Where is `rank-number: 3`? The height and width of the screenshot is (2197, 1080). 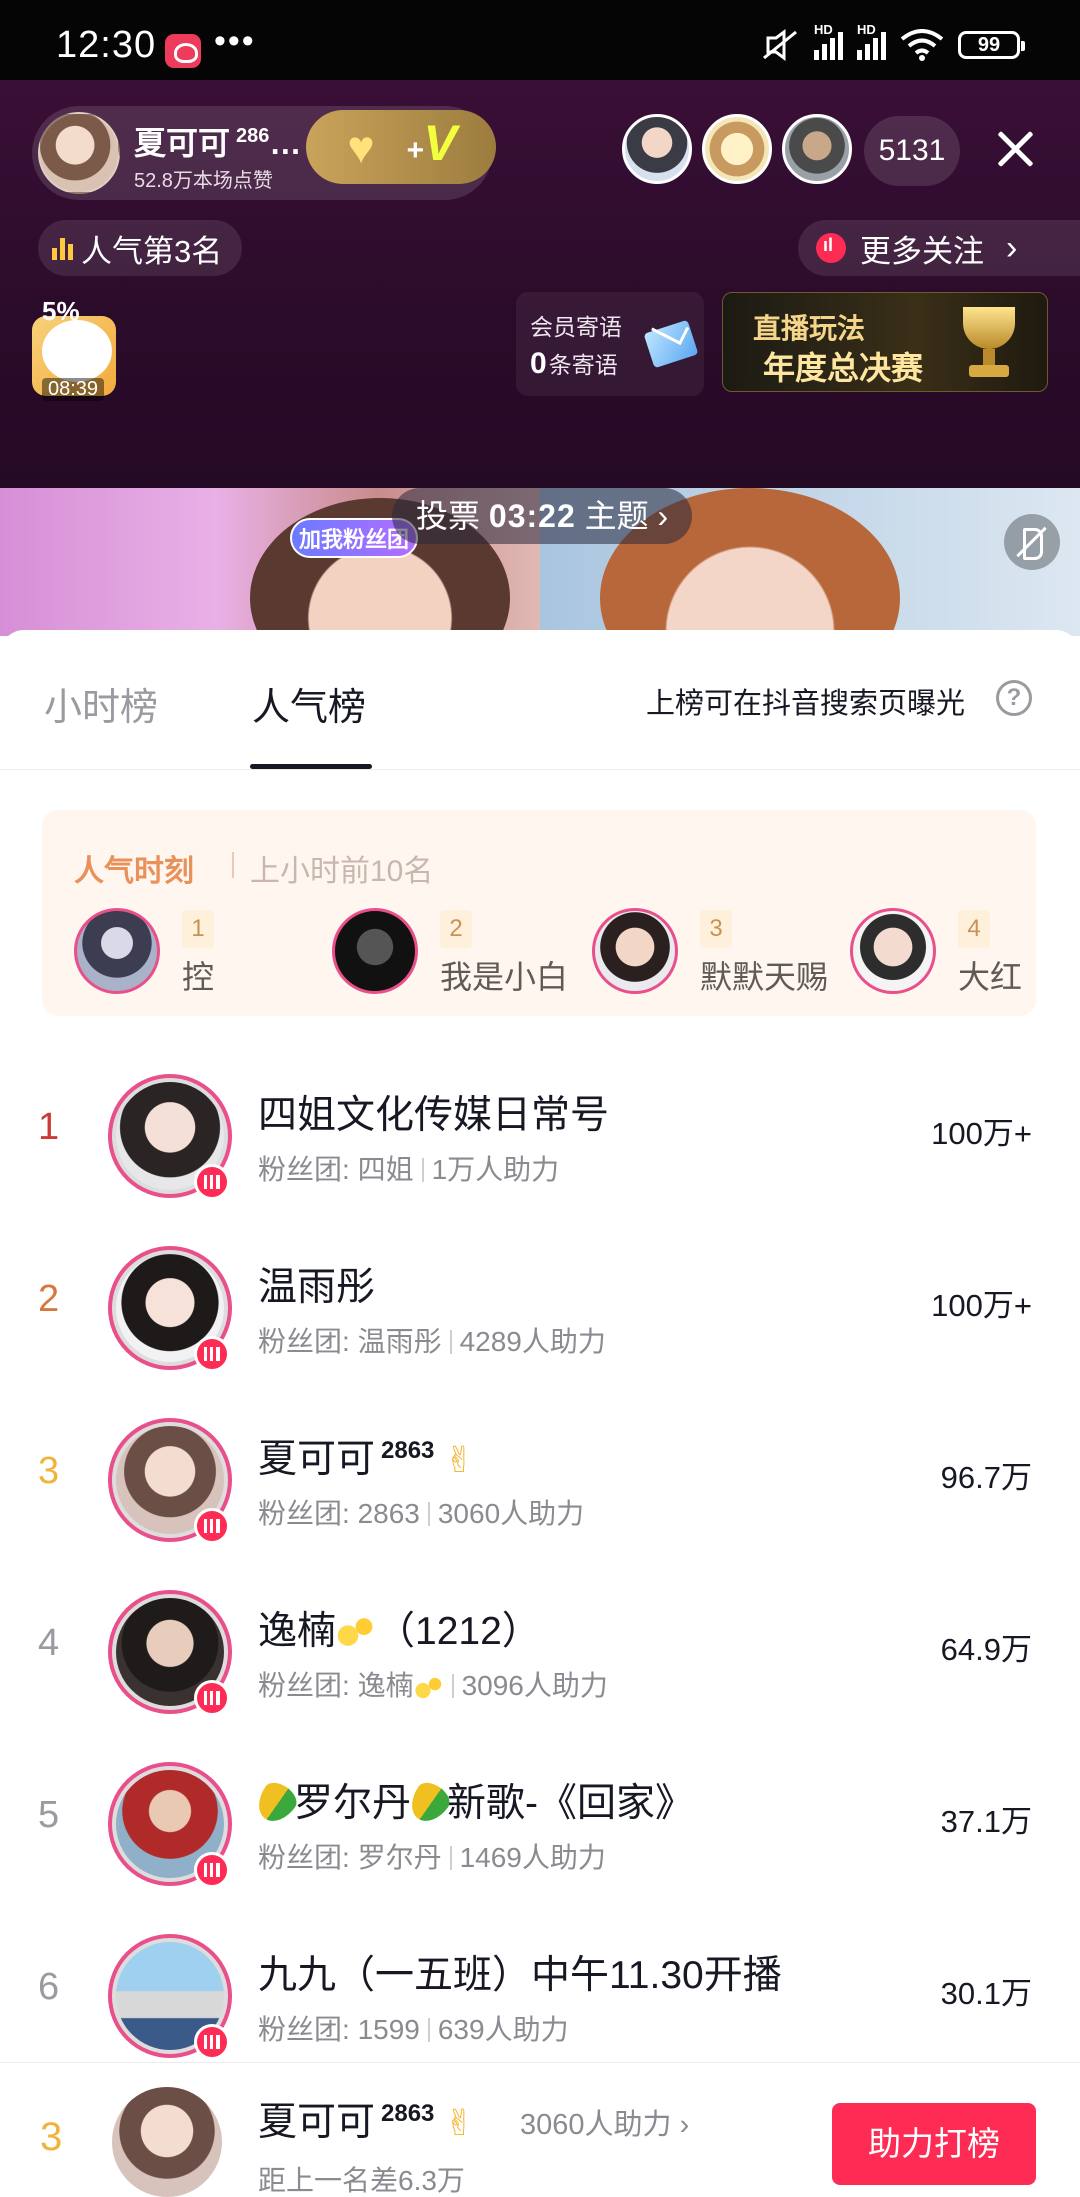
rank-number: 3 is located at coordinates (49, 1471).